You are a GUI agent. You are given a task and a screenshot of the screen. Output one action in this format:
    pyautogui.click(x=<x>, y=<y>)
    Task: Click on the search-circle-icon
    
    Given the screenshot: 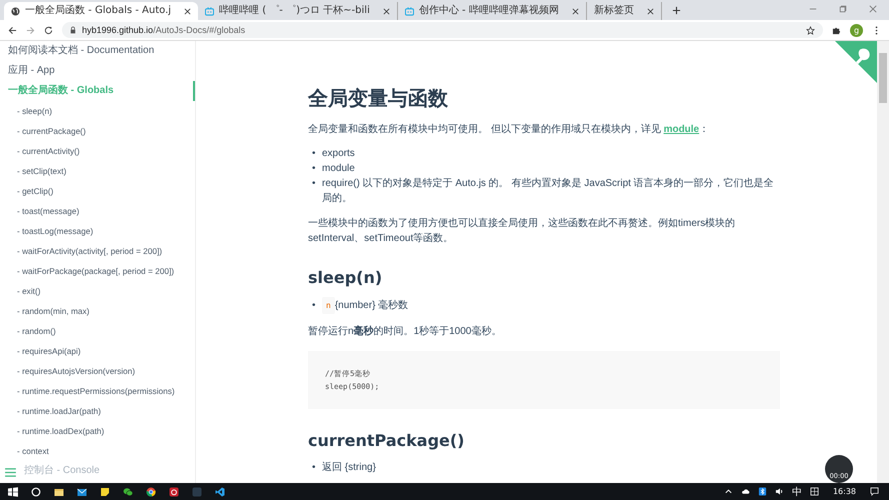 What is the action you would take?
    pyautogui.click(x=36, y=491)
    